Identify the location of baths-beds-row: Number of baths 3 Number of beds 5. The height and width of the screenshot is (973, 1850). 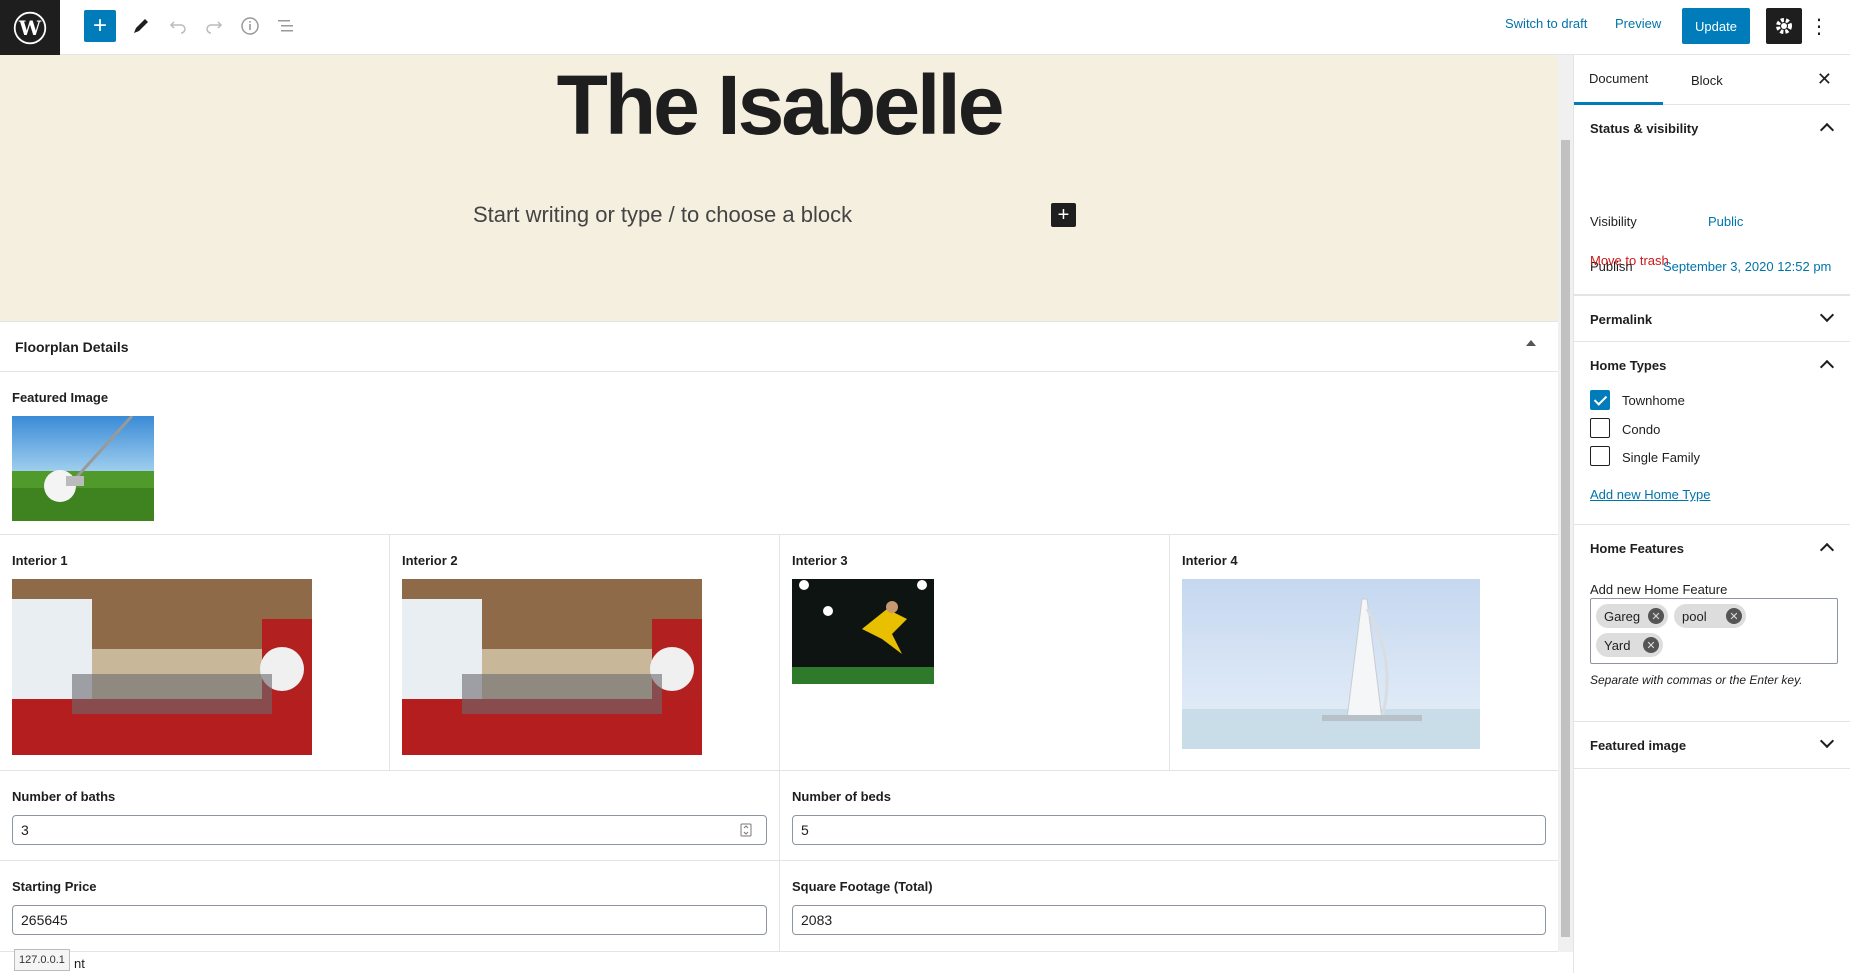
(779, 816).